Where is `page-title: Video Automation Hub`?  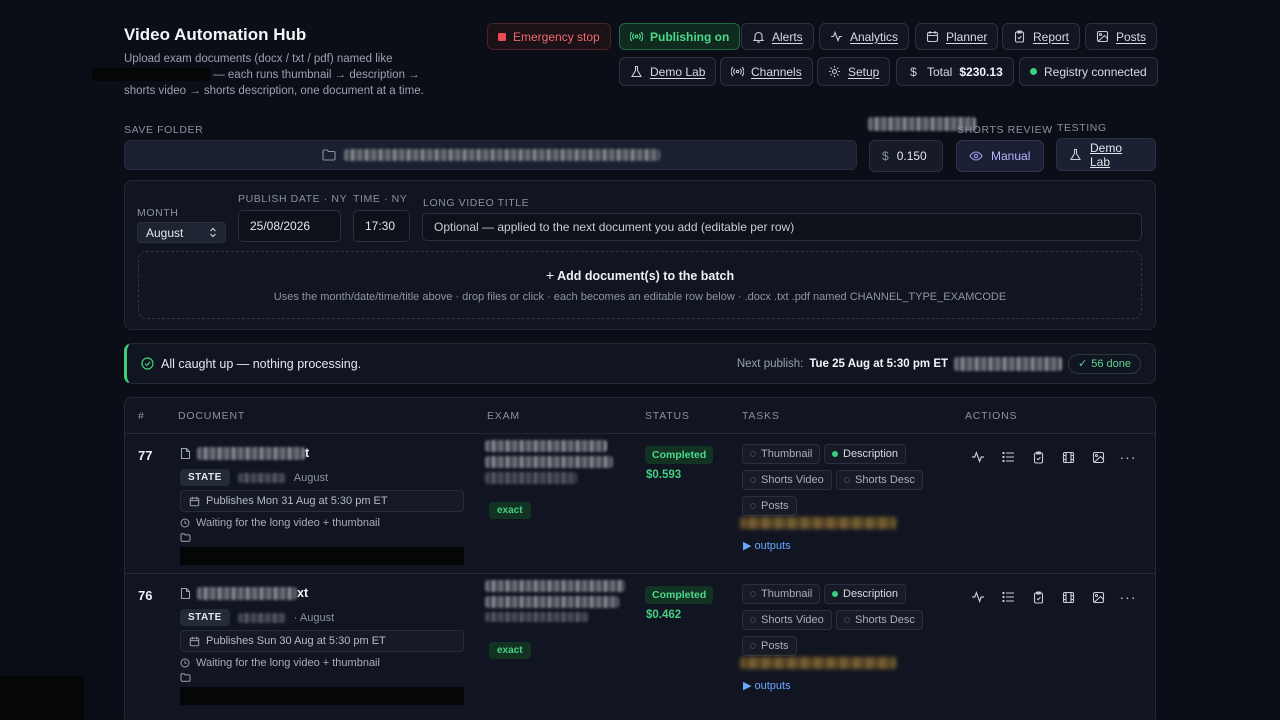 page-title: Video Automation Hub is located at coordinates (215, 34).